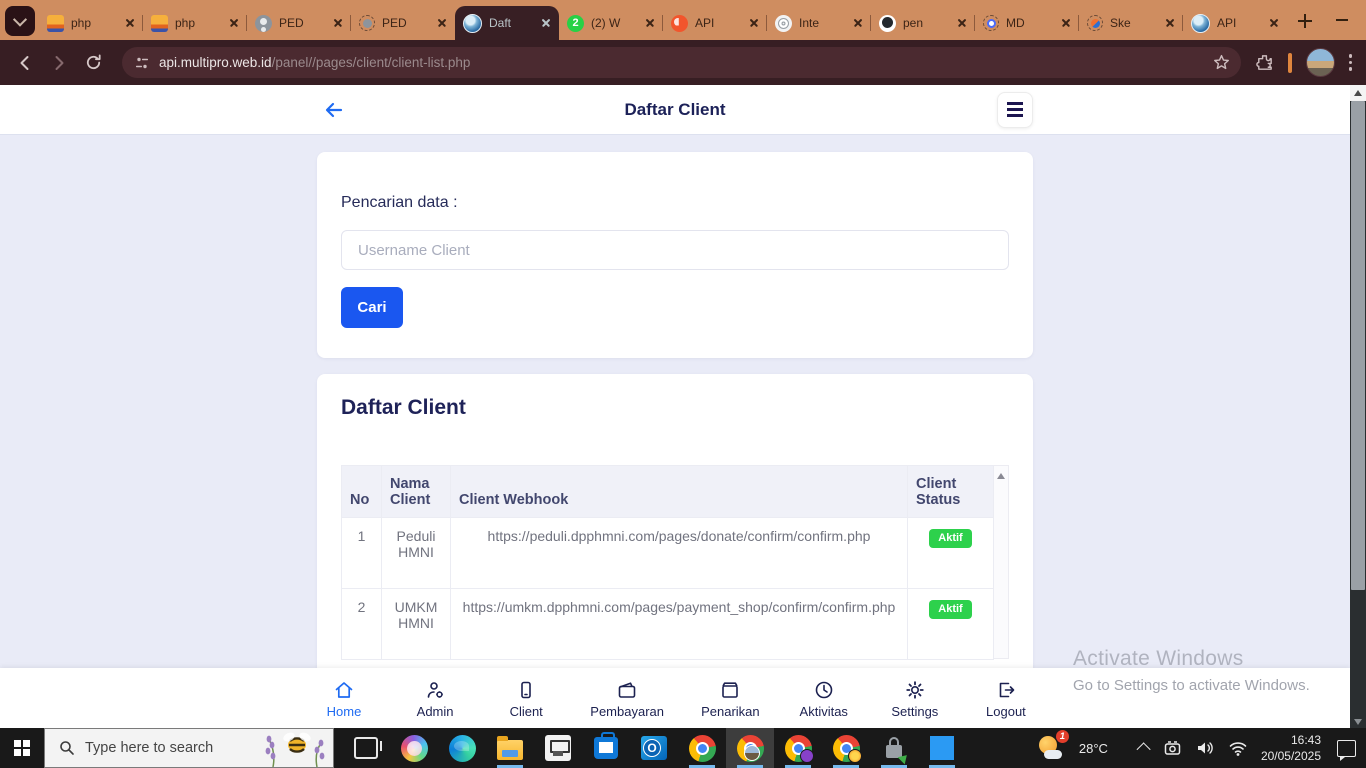 The height and width of the screenshot is (768, 1366). I want to click on cell-no: 2, so click(361, 624).